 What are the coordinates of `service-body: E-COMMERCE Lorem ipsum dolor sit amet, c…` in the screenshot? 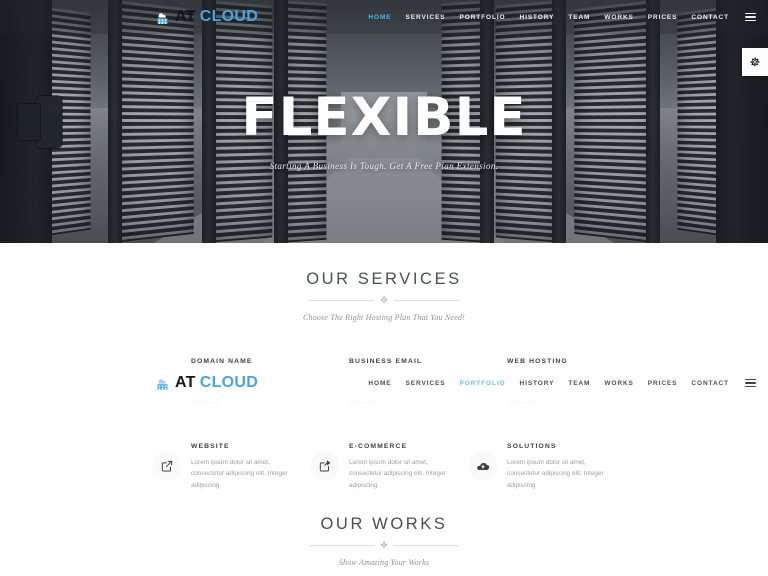 It's located at (402, 467).